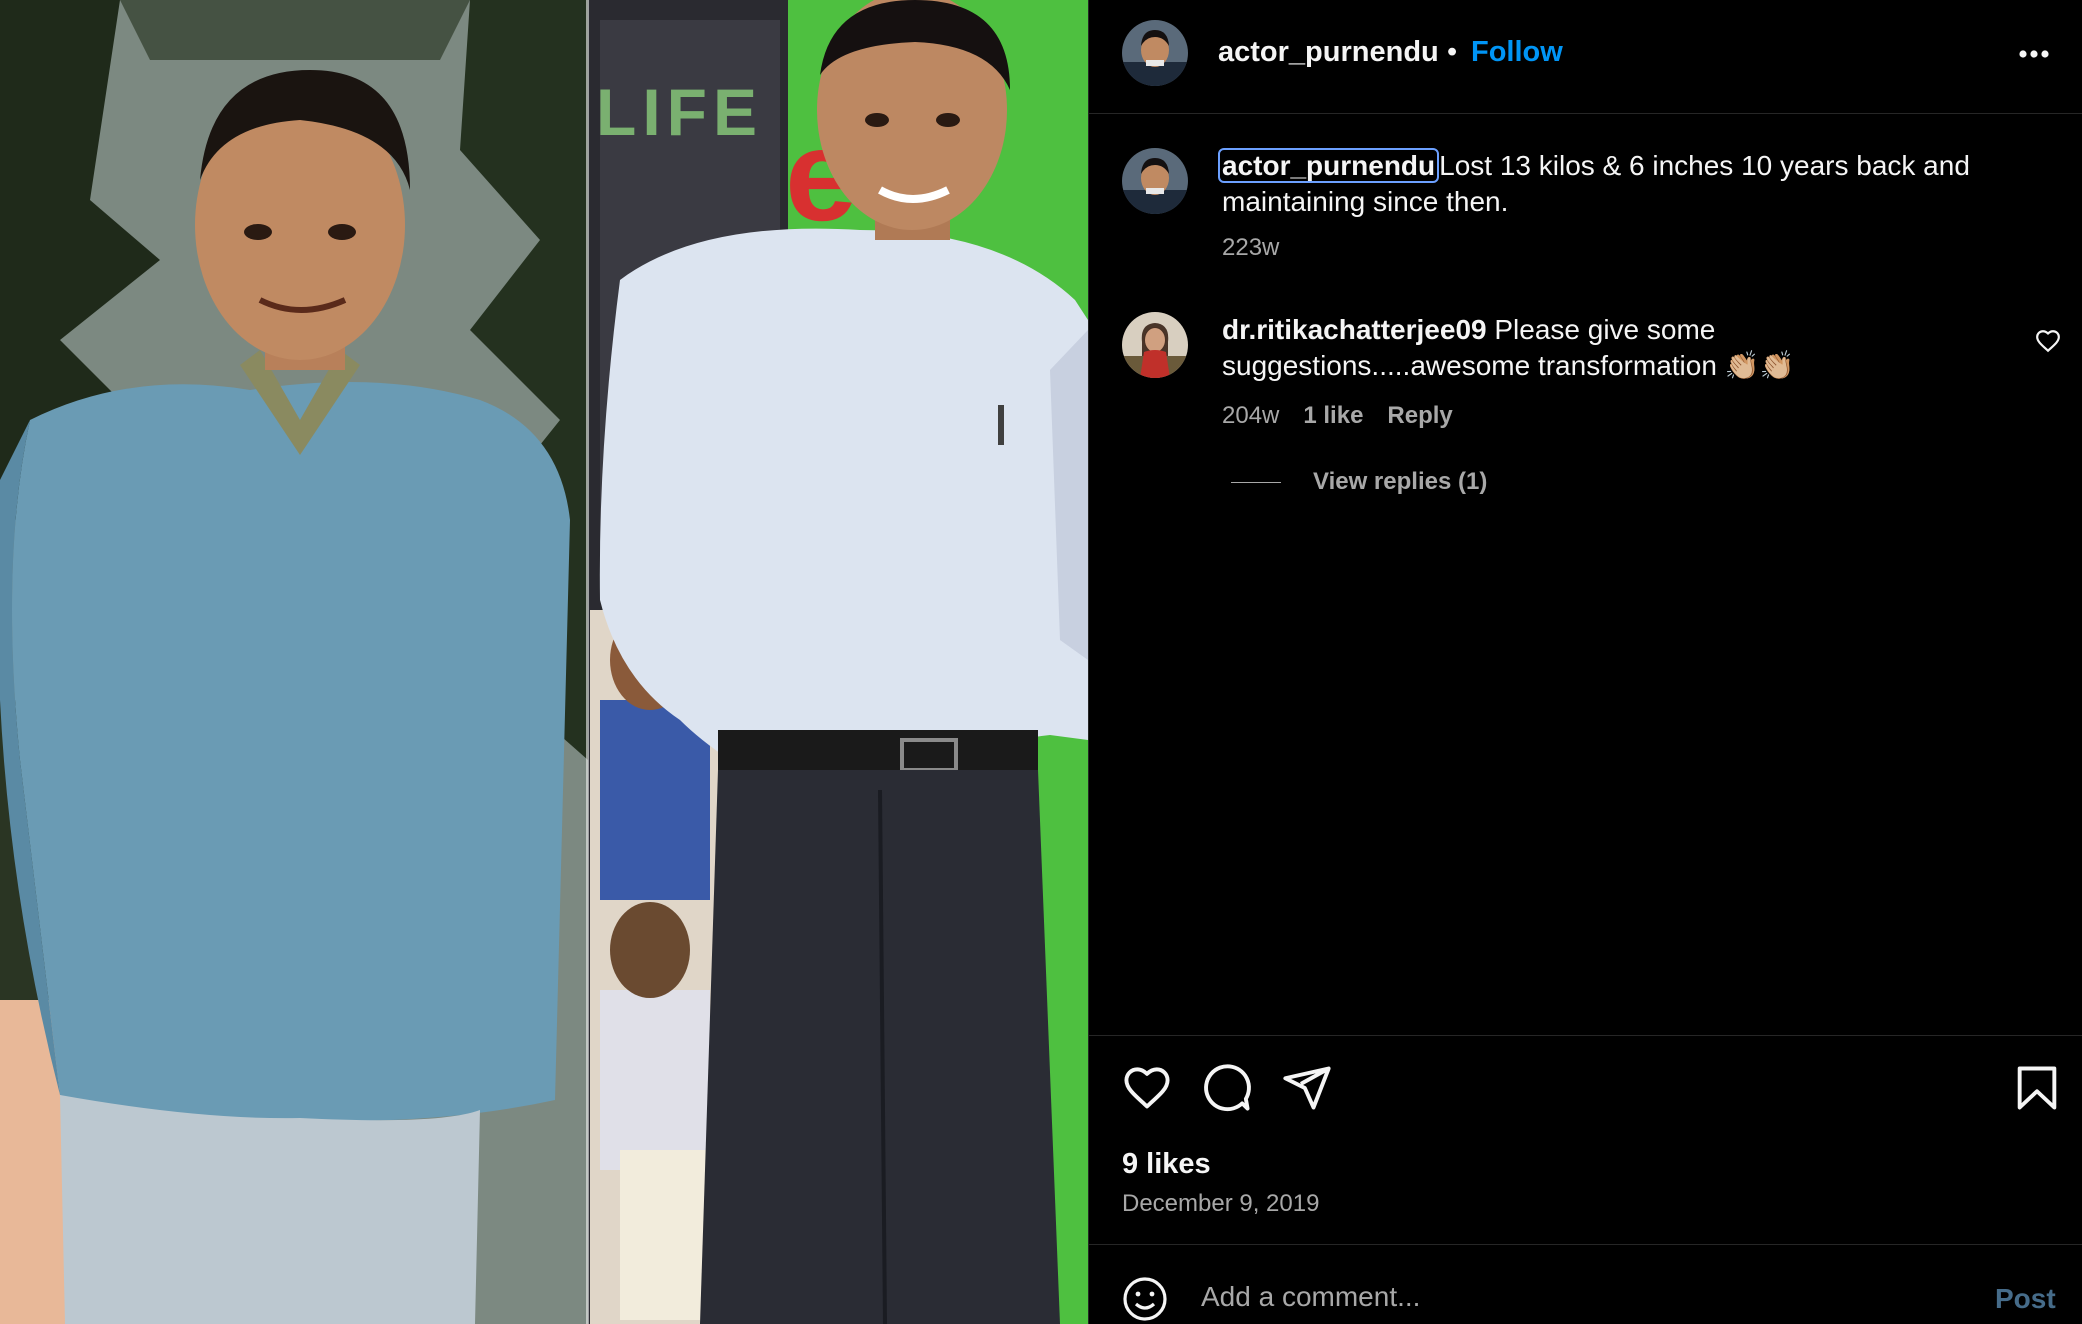  Describe the element at coordinates (1517, 52) in the screenshot. I see `follow-button: Follow` at that location.